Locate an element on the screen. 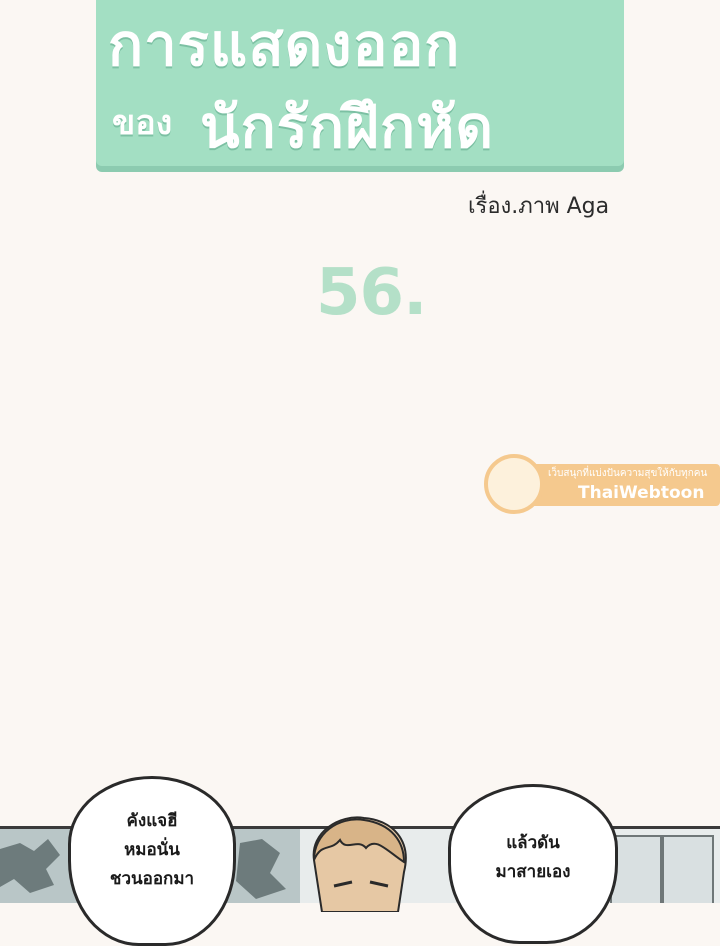  bubble-right-line-2: มาสายเอง is located at coordinates (533, 872).